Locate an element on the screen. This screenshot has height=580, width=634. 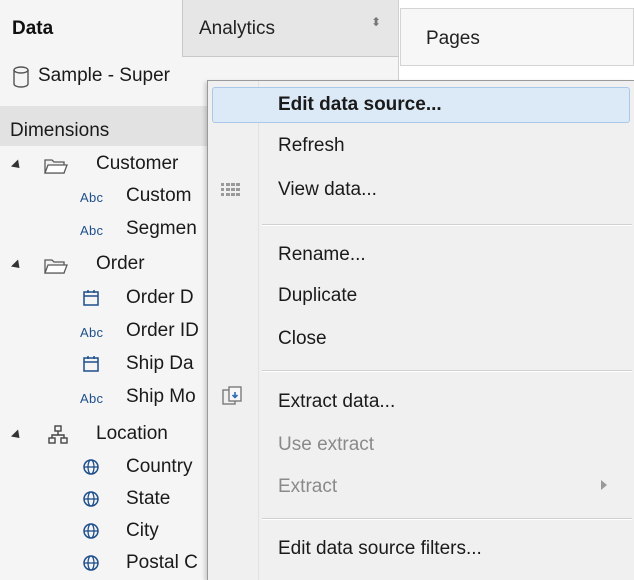
menu-gutter-divider is located at coordinates (258, 330).